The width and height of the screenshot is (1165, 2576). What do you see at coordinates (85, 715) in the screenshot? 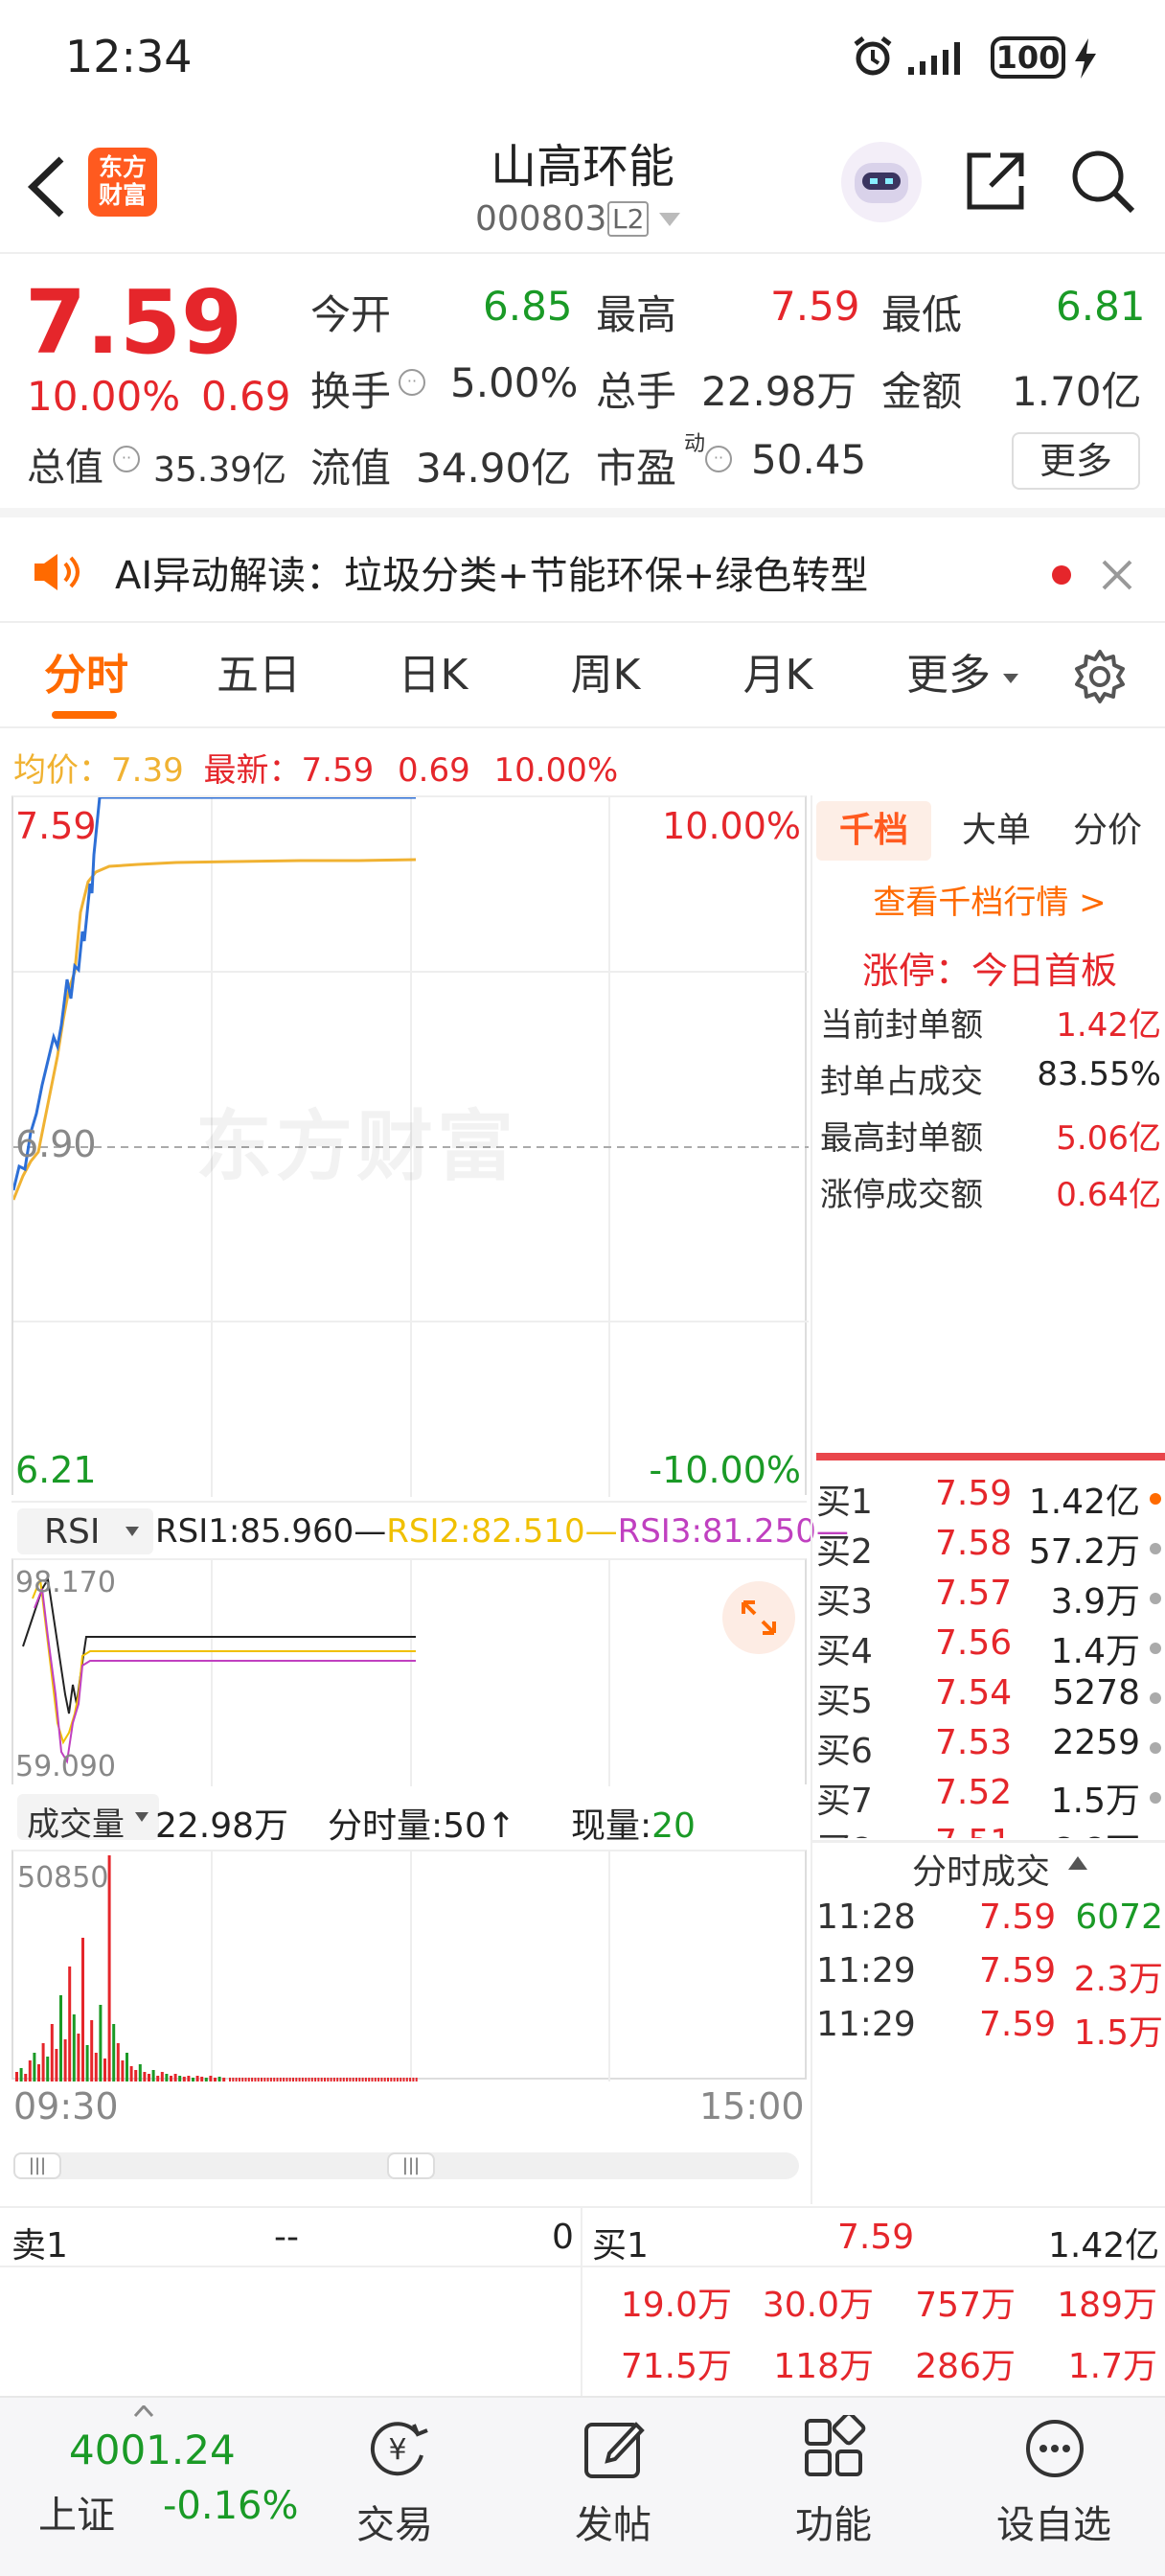
I see `active-tab-indicator` at bounding box center [85, 715].